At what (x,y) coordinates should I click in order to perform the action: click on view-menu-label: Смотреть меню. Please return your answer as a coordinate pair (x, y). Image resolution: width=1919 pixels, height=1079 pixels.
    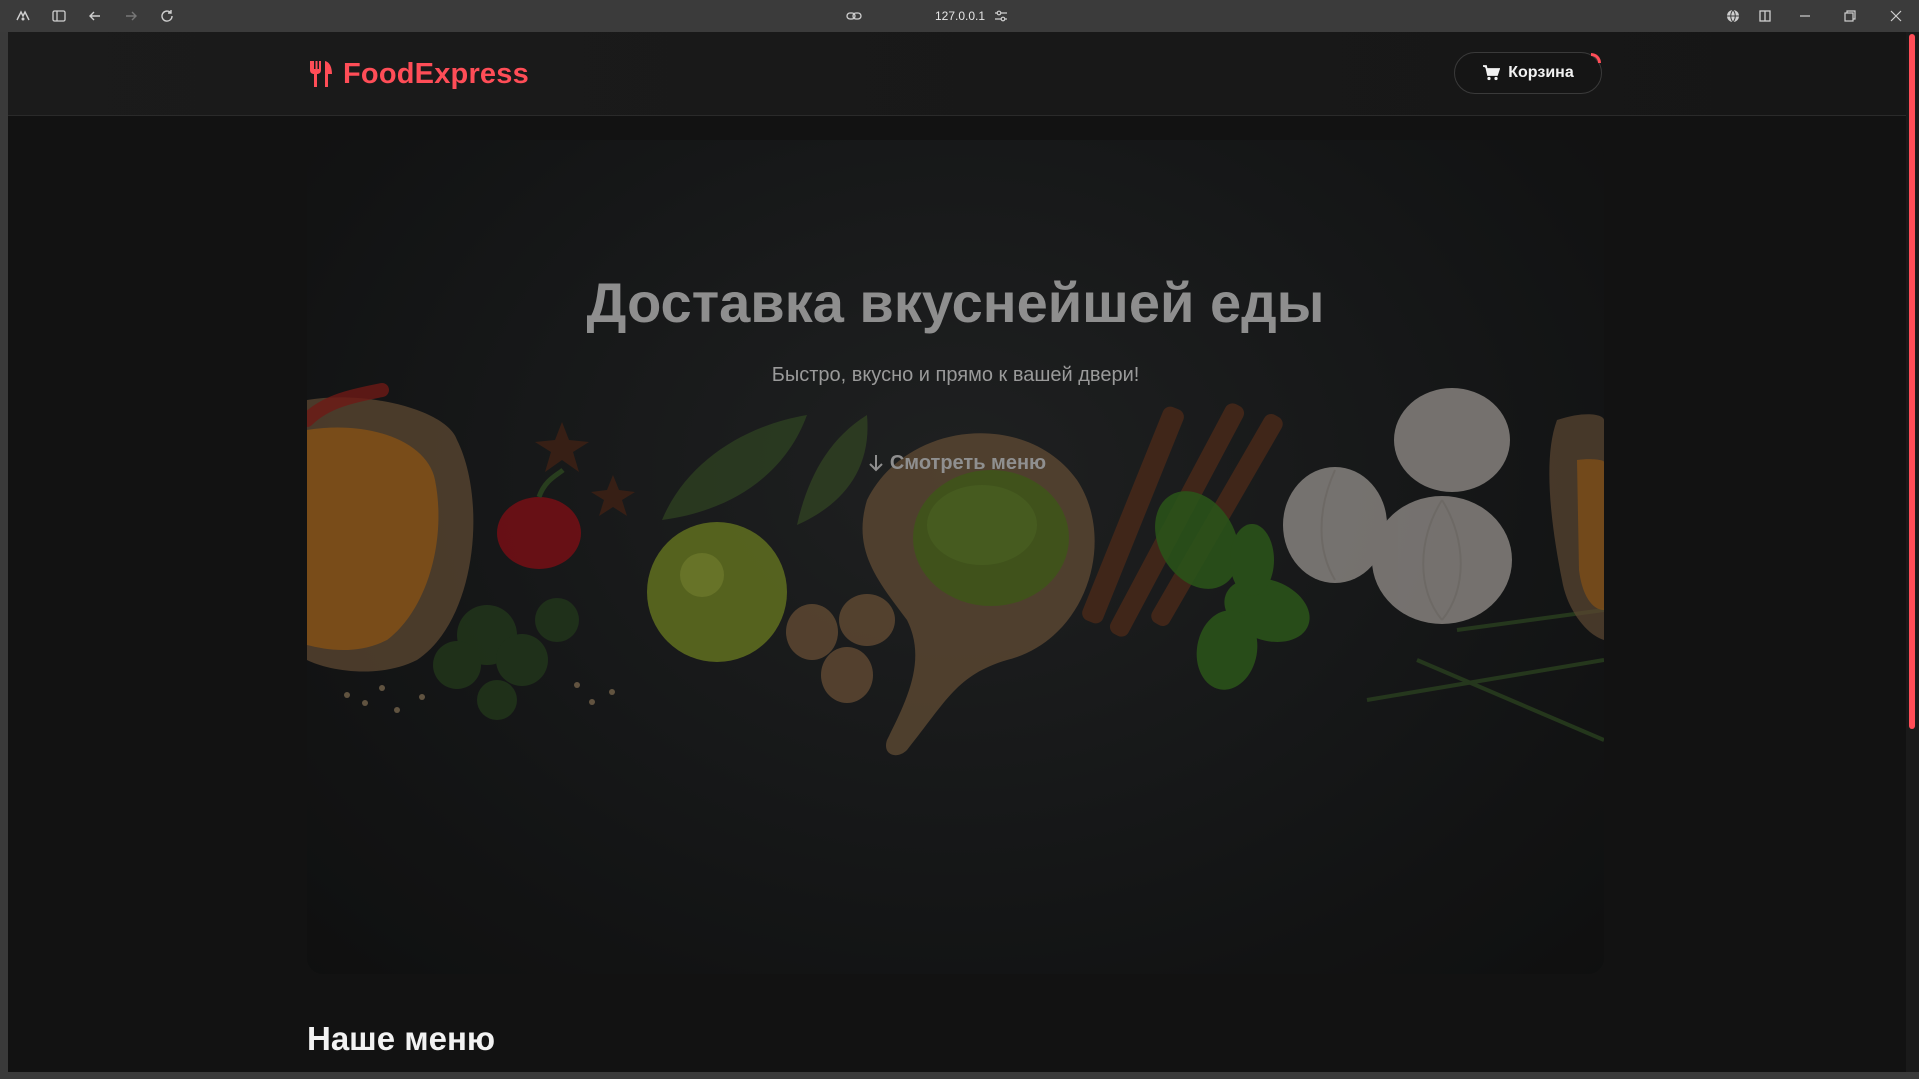
    Looking at the image, I should click on (968, 462).